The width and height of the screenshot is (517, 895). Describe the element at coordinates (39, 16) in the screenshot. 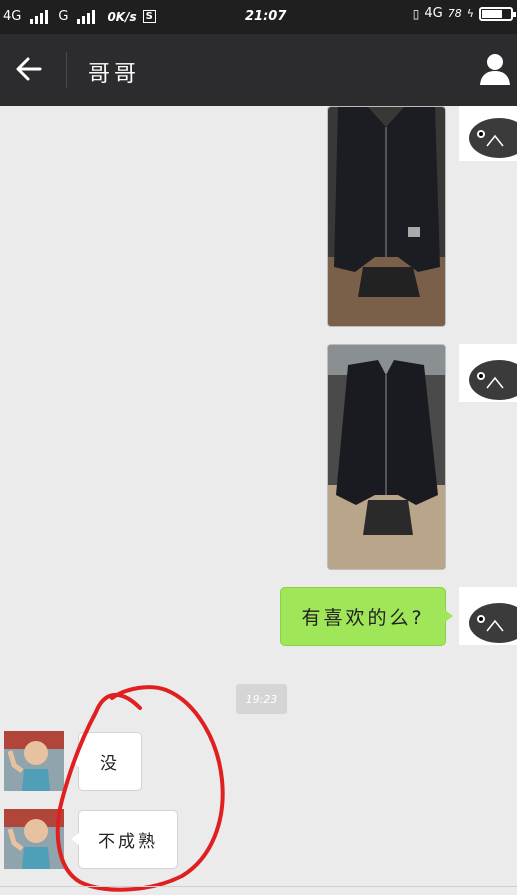

I see `signal-icon` at that location.